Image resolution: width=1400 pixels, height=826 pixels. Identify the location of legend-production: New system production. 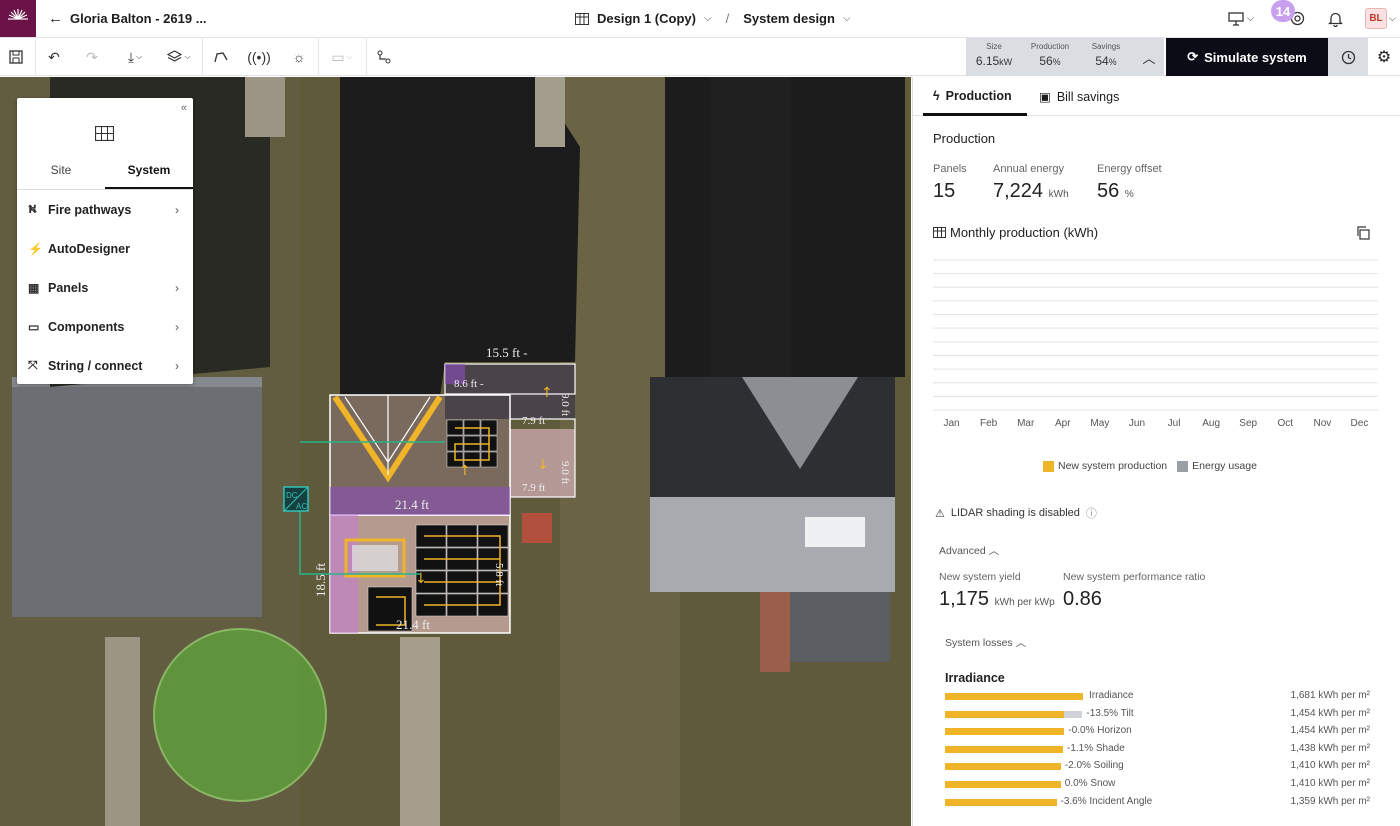
(1105, 466).